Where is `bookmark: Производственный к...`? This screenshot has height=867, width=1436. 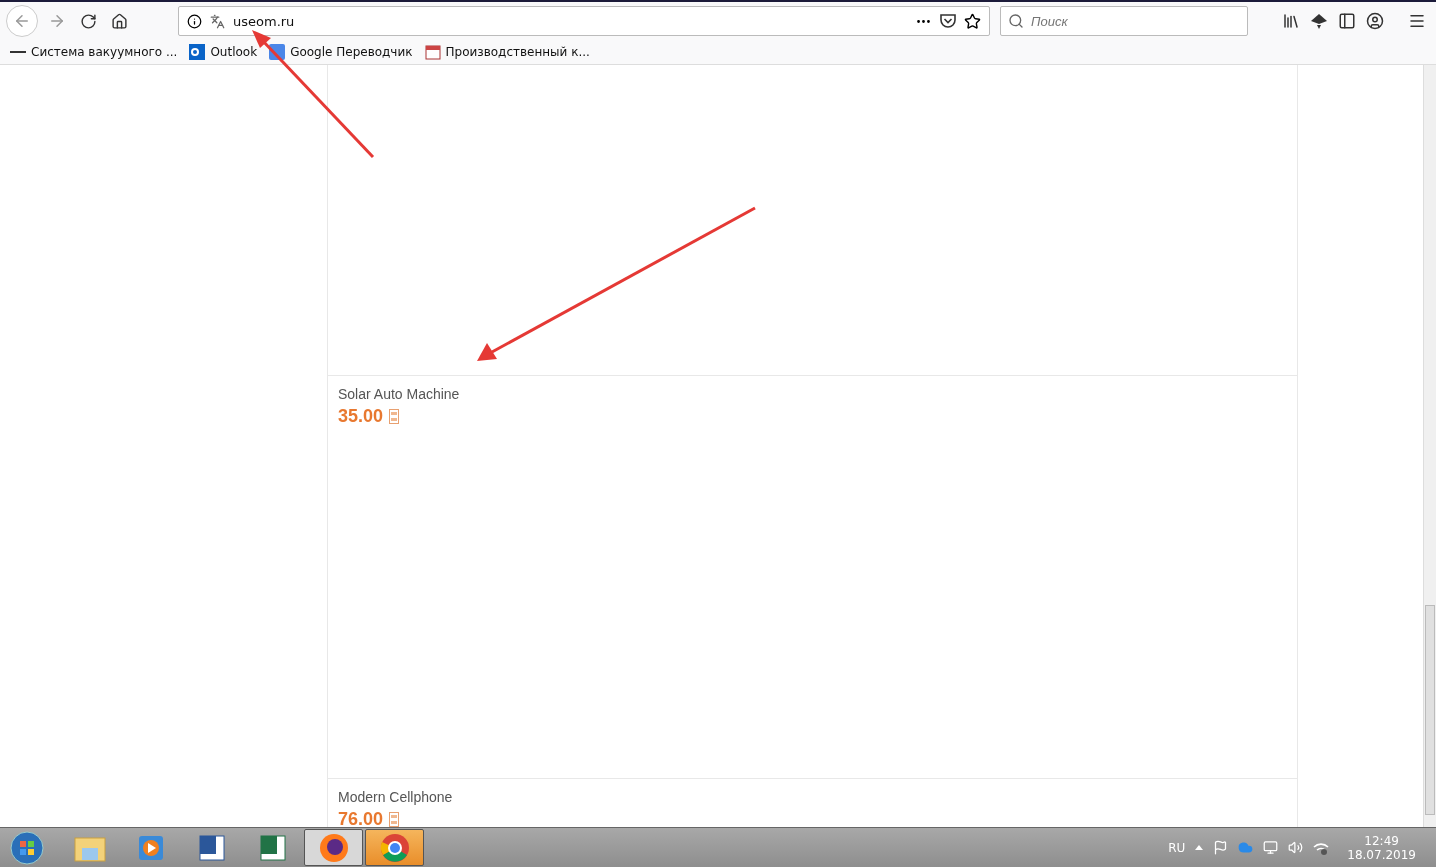
bookmark: Производственный к... is located at coordinates (507, 52).